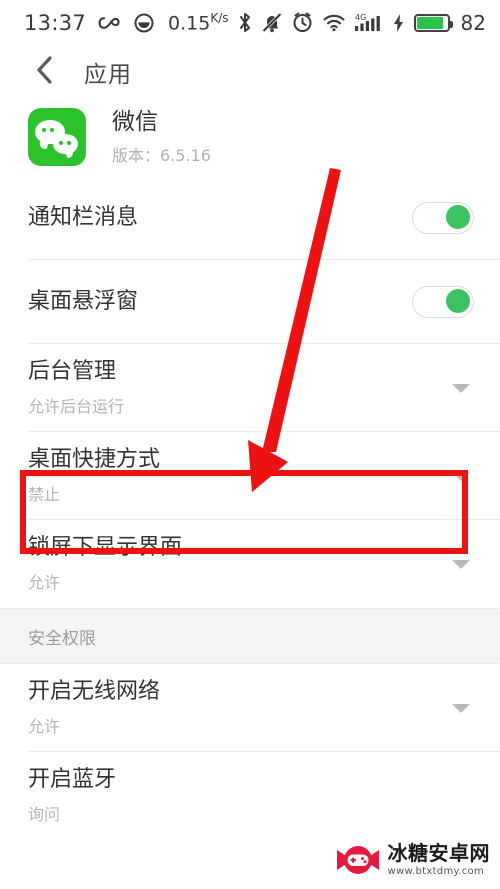 This screenshot has width=500, height=889. I want to click on status-bar: 13:37 0.15K/s 4G 82, so click(250, 22).